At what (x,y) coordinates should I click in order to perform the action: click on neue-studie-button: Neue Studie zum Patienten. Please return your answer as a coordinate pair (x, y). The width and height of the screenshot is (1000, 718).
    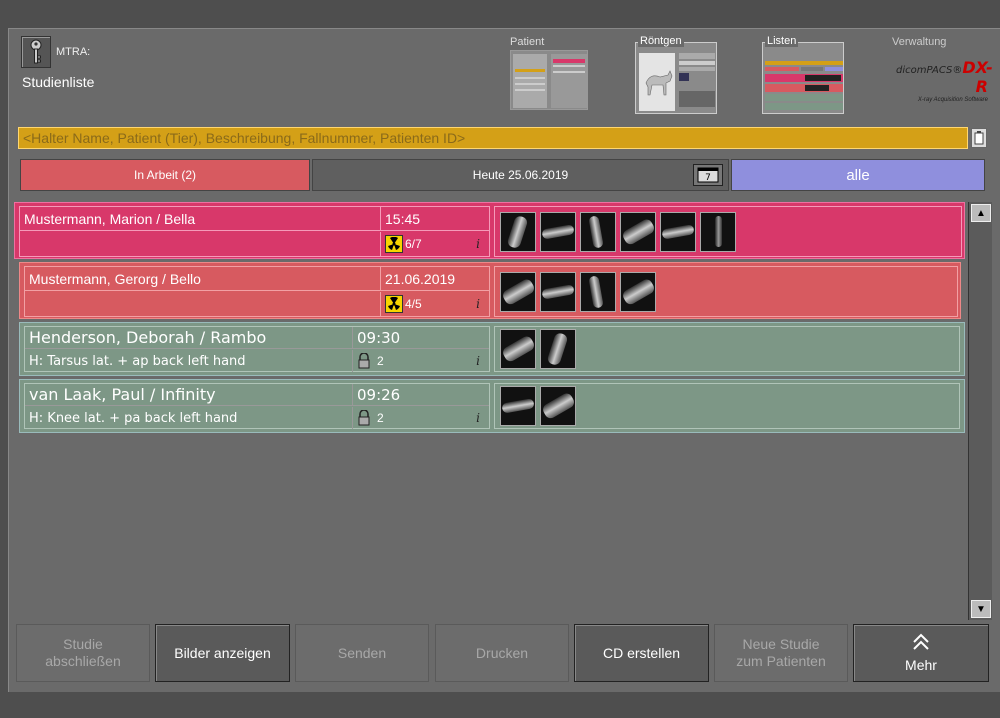
    Looking at the image, I should click on (781, 653).